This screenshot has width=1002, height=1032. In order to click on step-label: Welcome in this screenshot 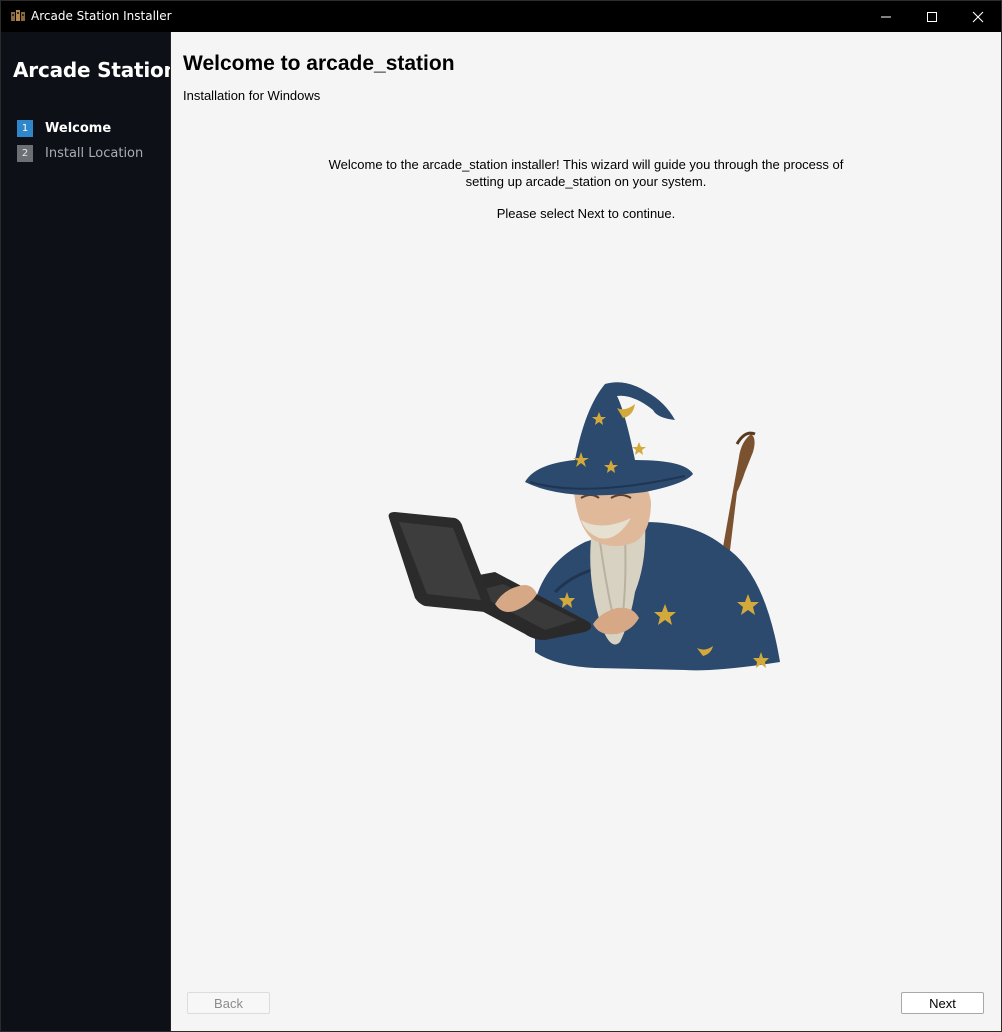, I will do `click(78, 128)`.